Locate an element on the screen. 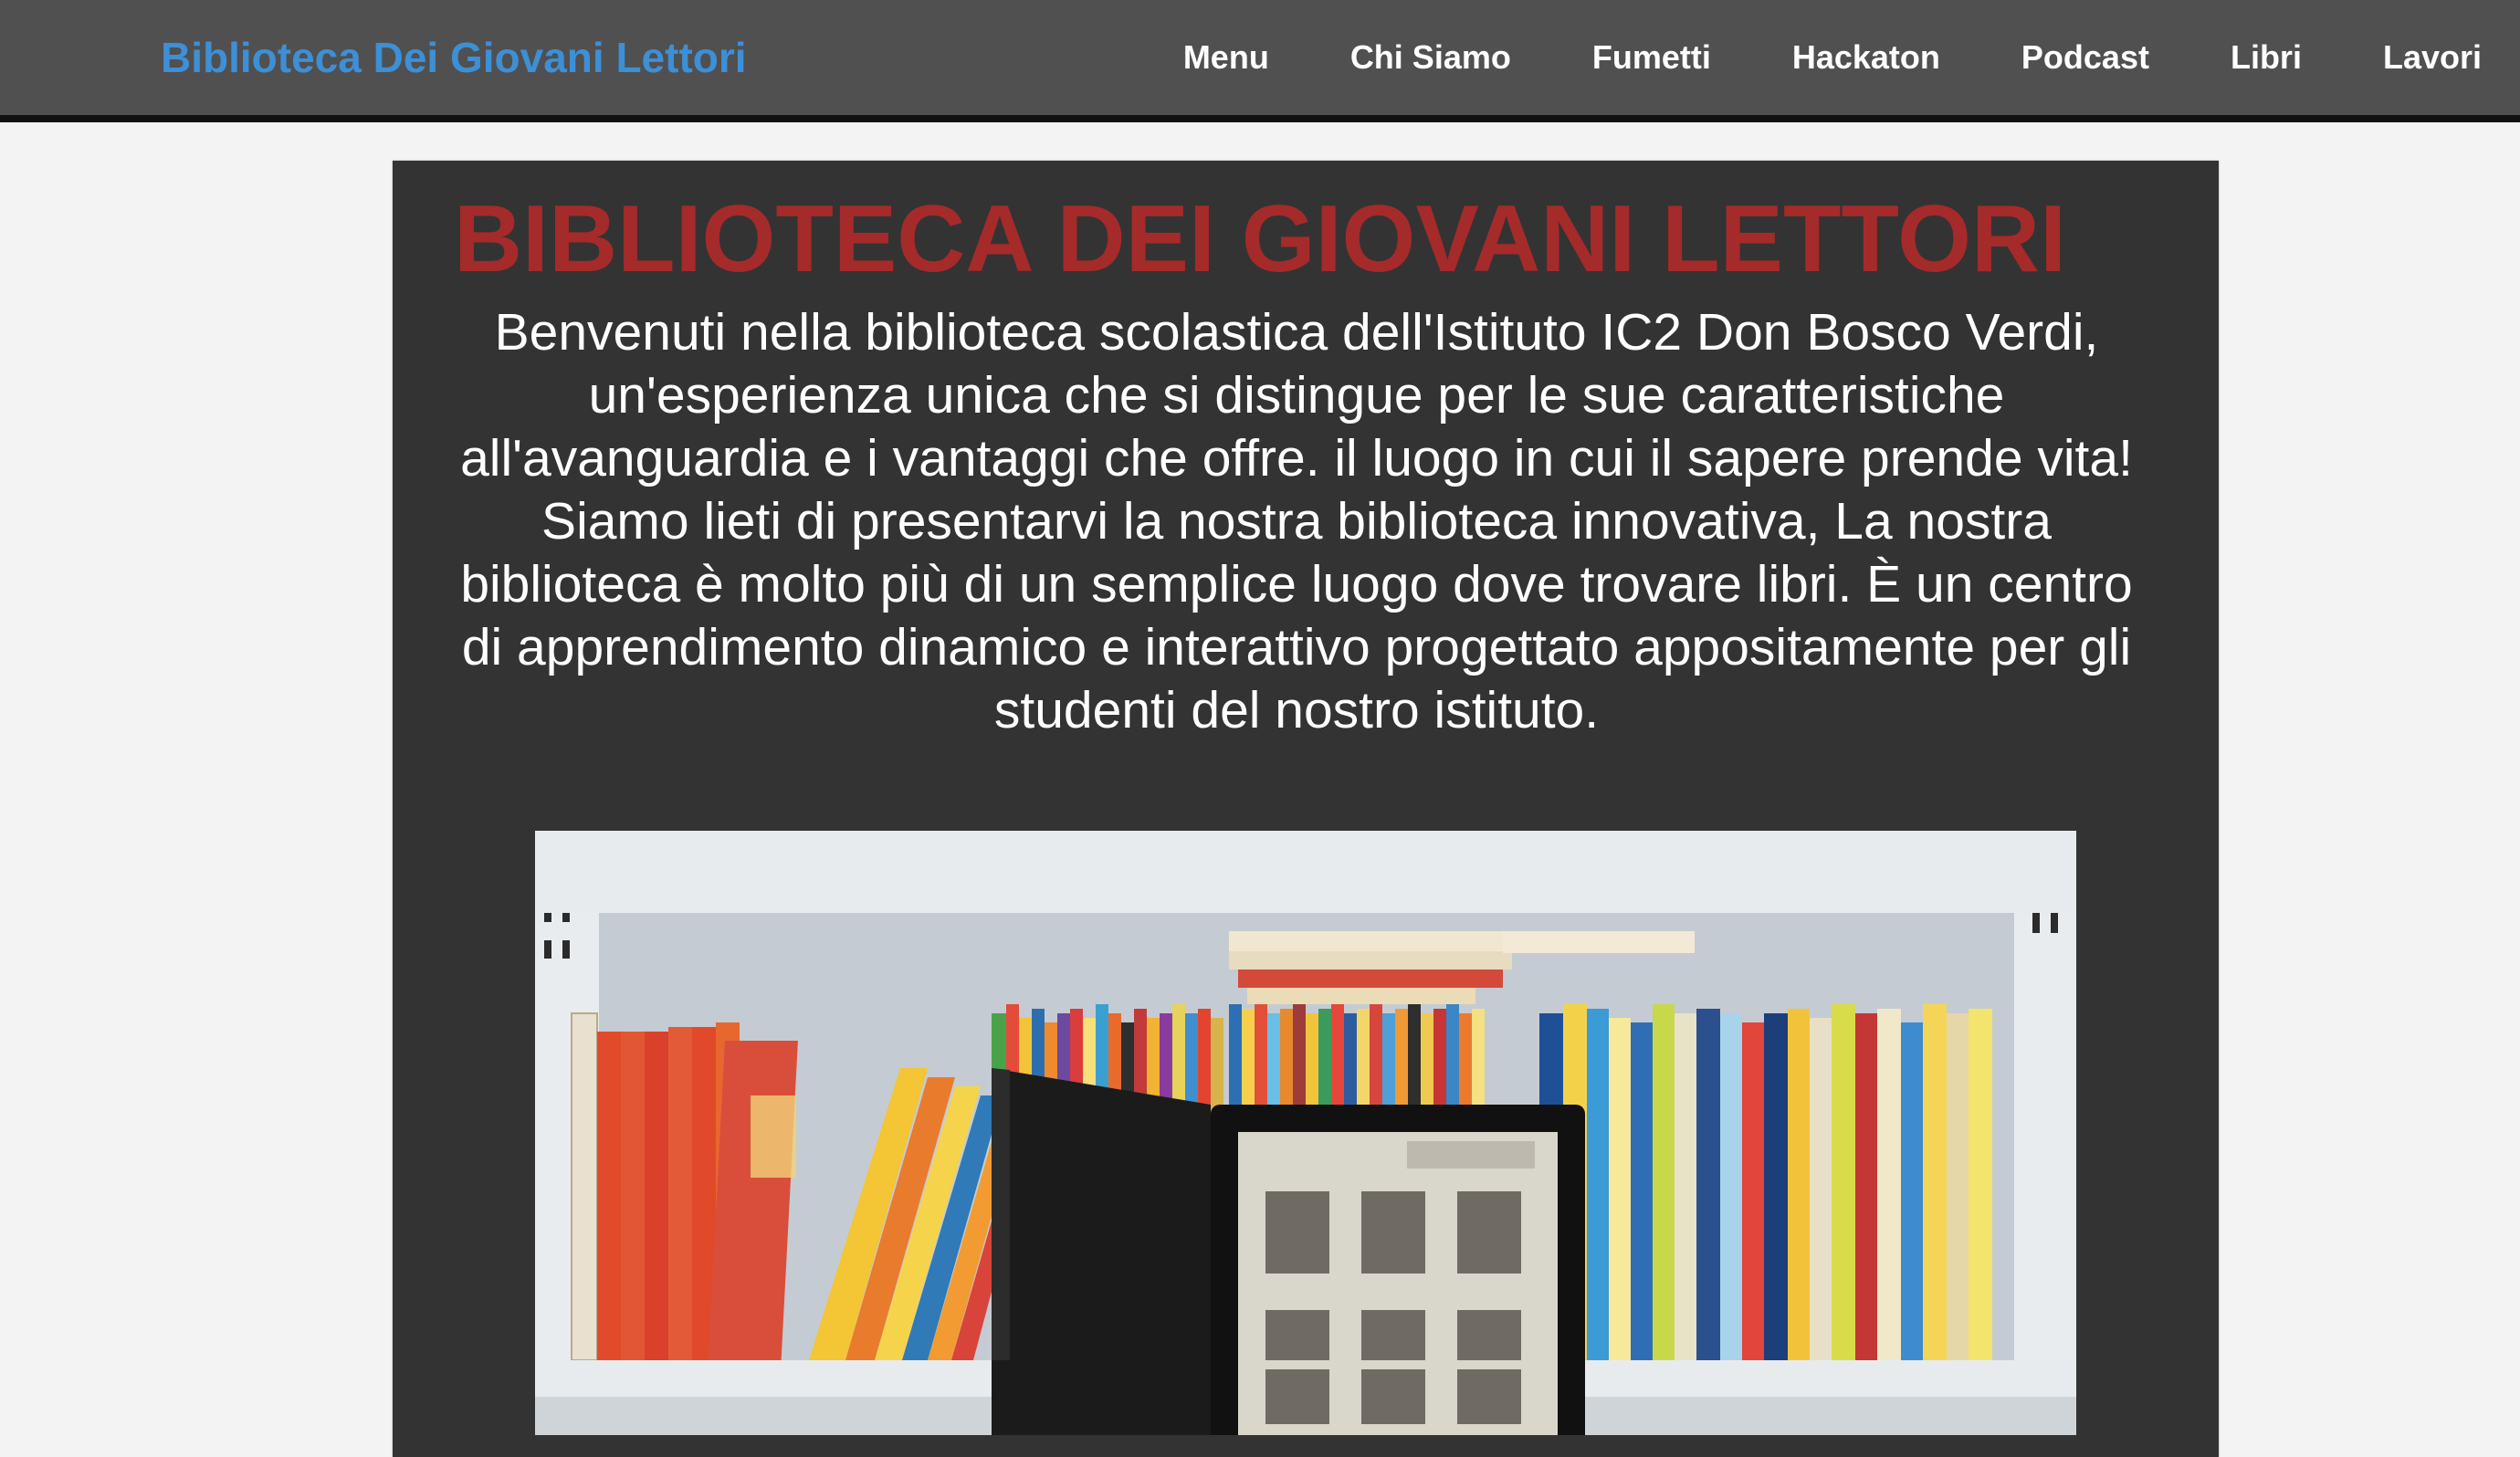 Image resolution: width=2520 pixels, height=1457 pixels. nav-link-fumetti: Fumetti is located at coordinates (1651, 57).